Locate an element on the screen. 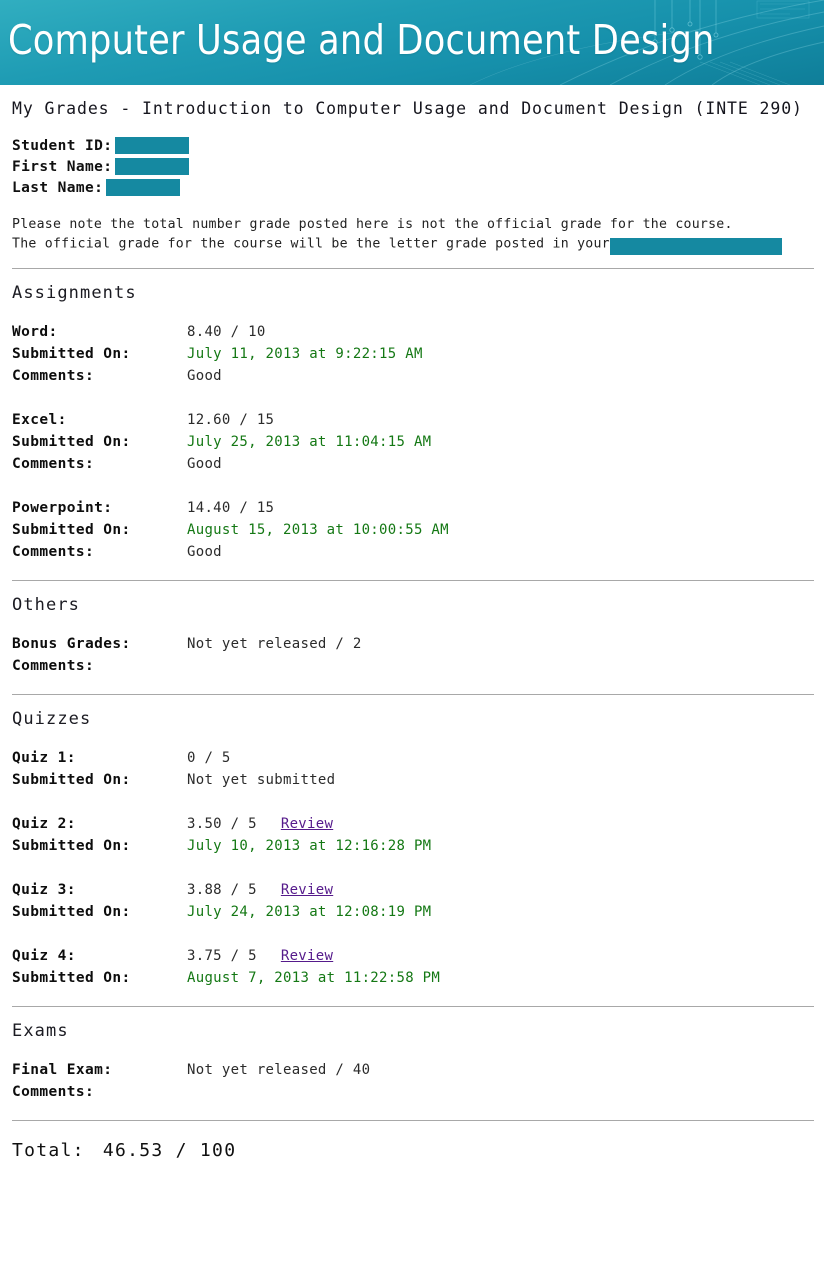 This screenshot has height=1280, width=824. total-value: 46.53 / 100 is located at coordinates (169, 1150).